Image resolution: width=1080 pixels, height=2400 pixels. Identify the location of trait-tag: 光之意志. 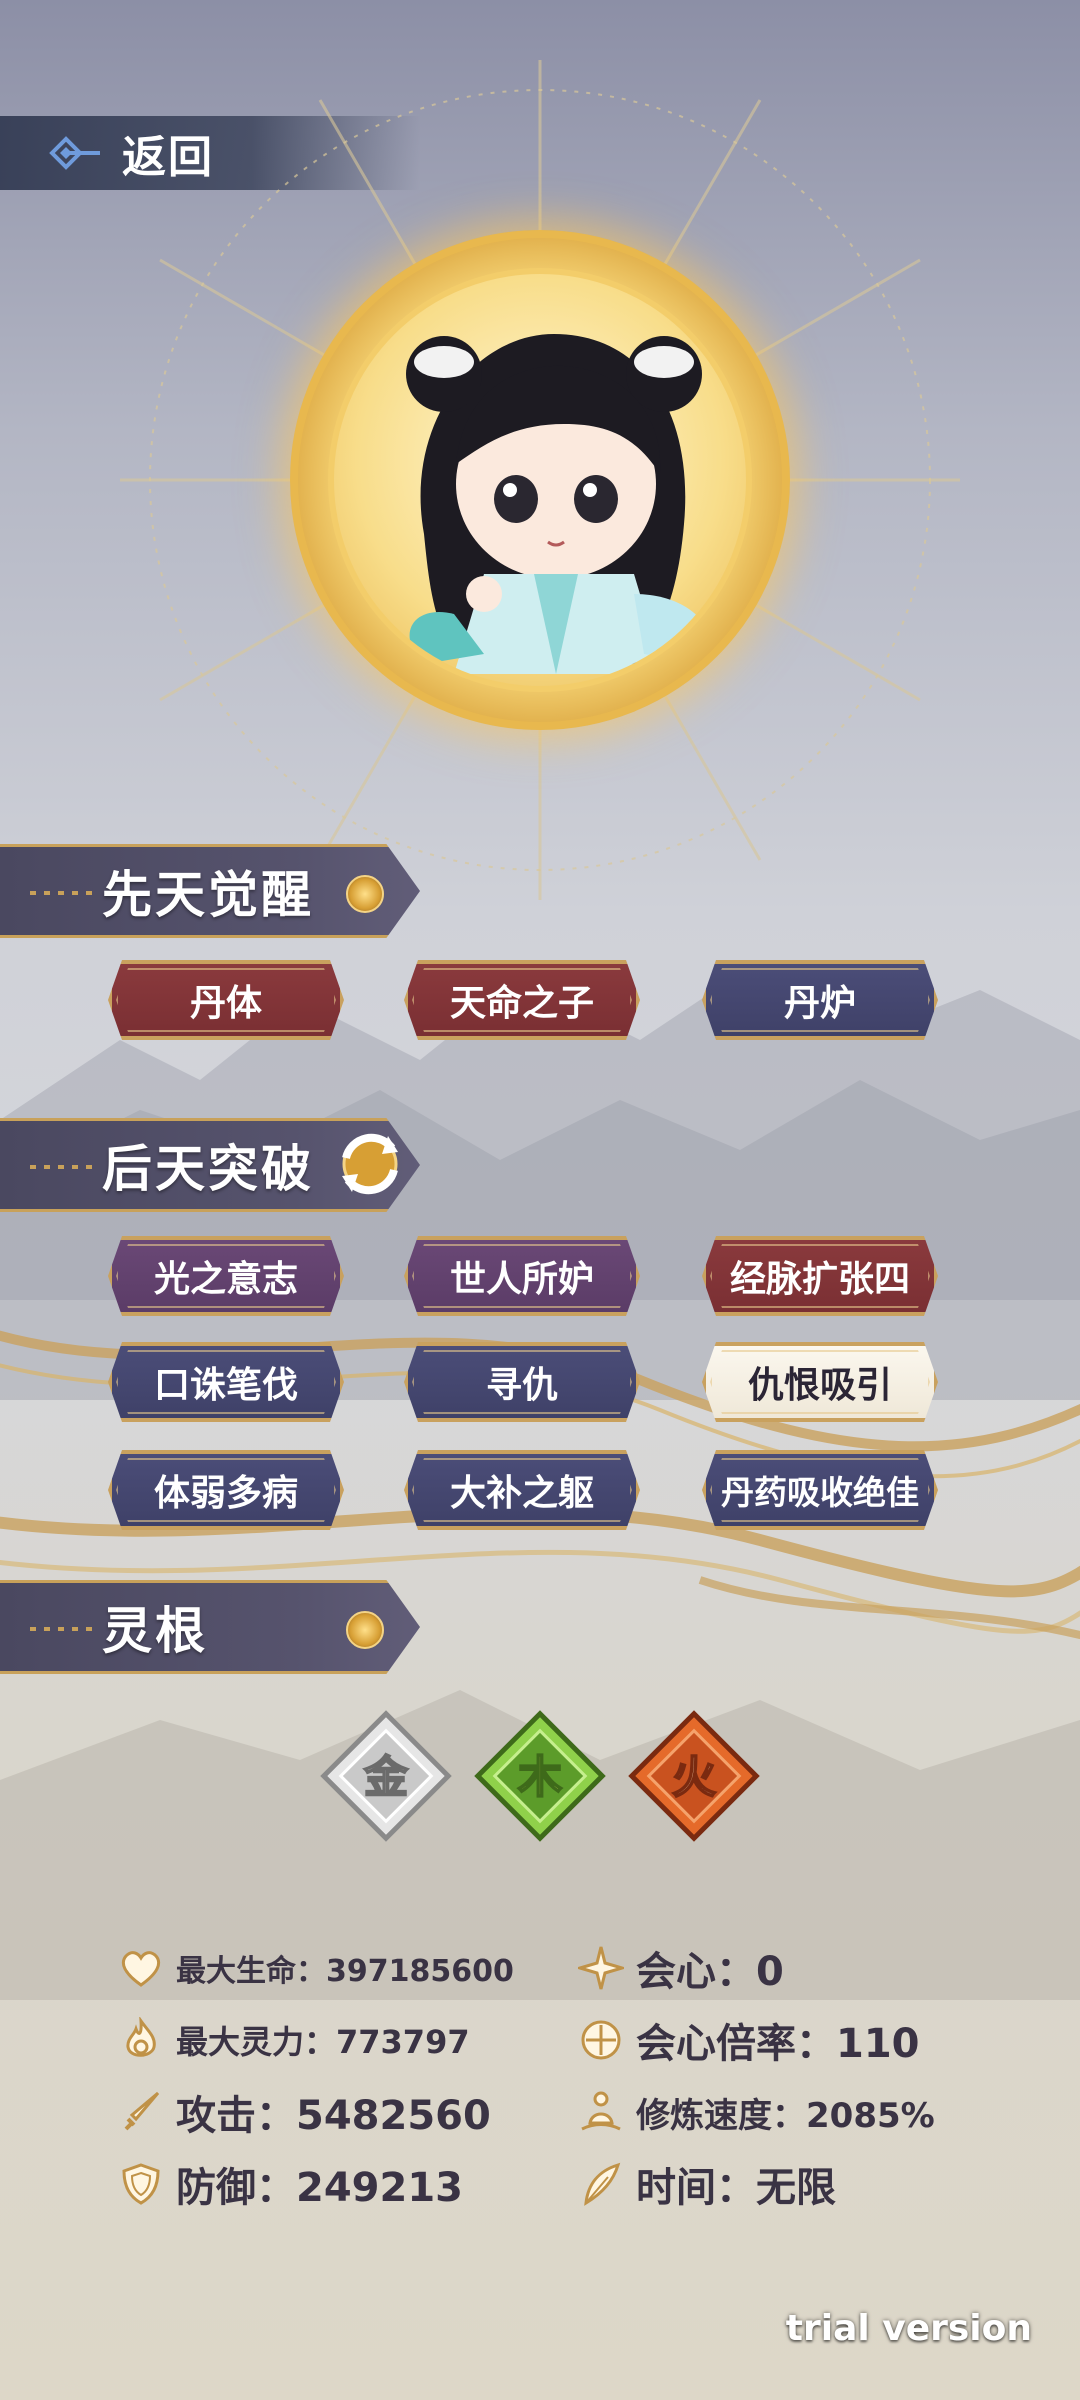
(226, 1276).